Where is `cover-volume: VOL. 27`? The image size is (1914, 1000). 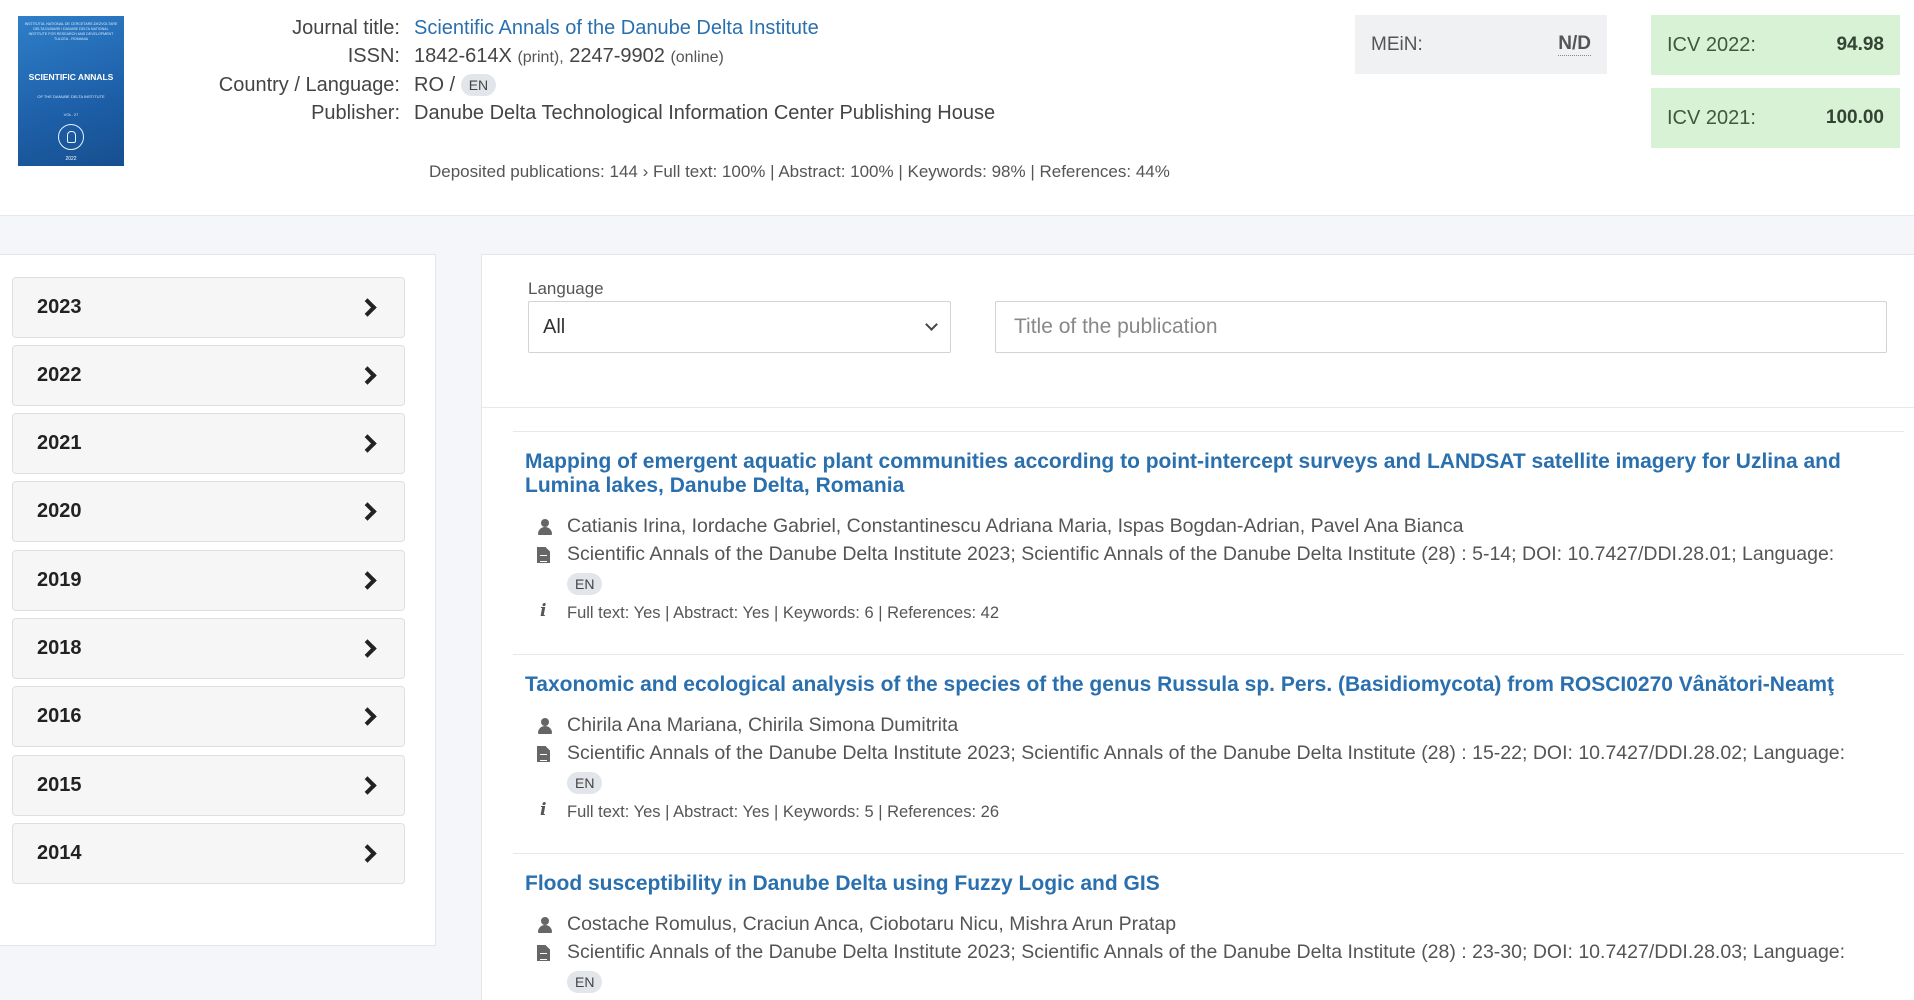
cover-volume: VOL. 27 is located at coordinates (71, 114).